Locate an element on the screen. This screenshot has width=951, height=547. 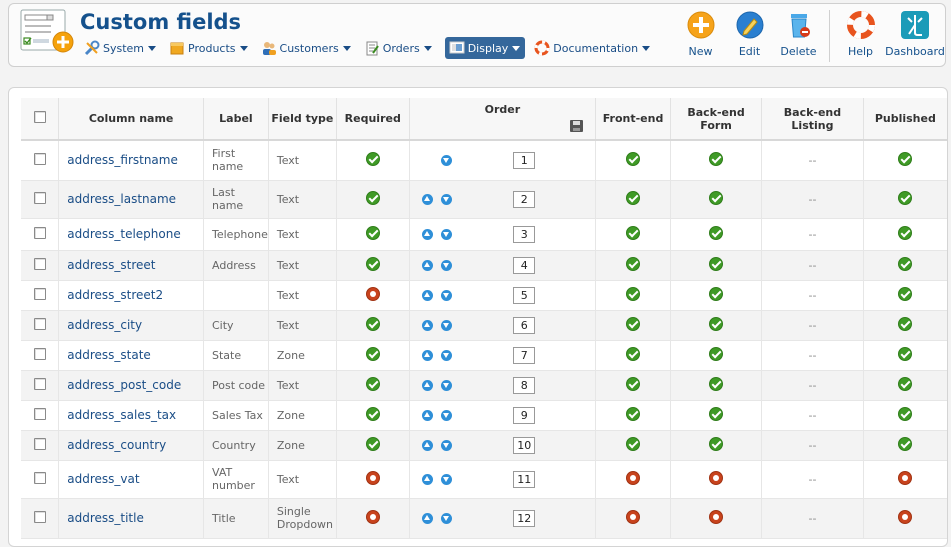
menu-products: Products is located at coordinates (210, 48).